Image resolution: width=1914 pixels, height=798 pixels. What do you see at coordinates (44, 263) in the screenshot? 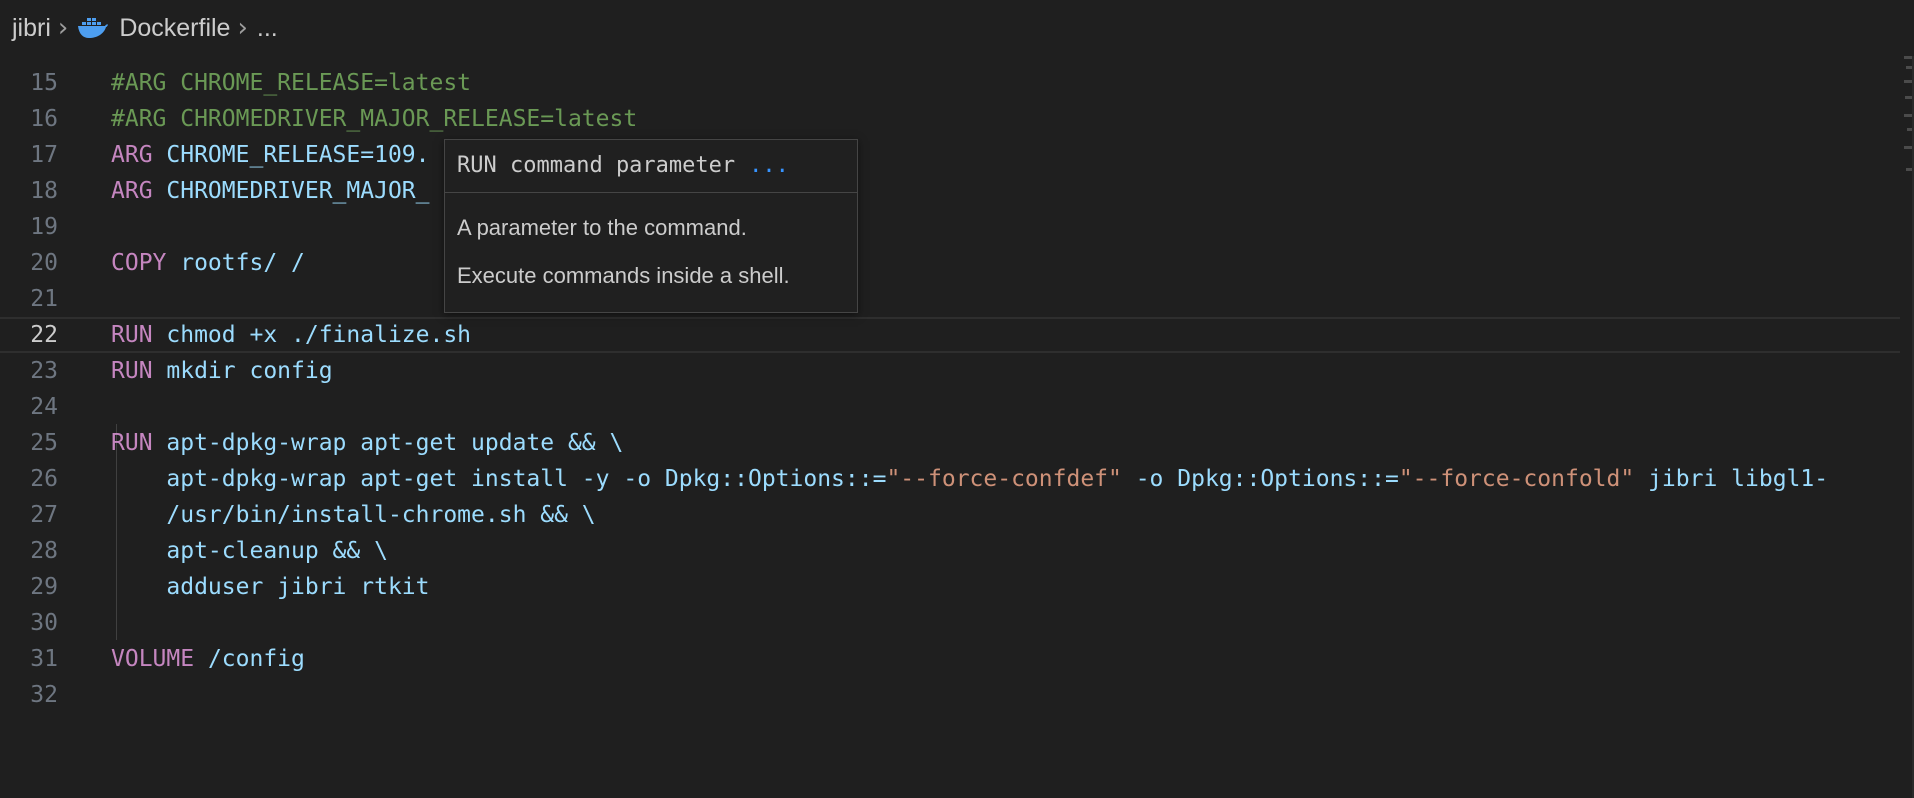
I see `line-number: 20` at bounding box center [44, 263].